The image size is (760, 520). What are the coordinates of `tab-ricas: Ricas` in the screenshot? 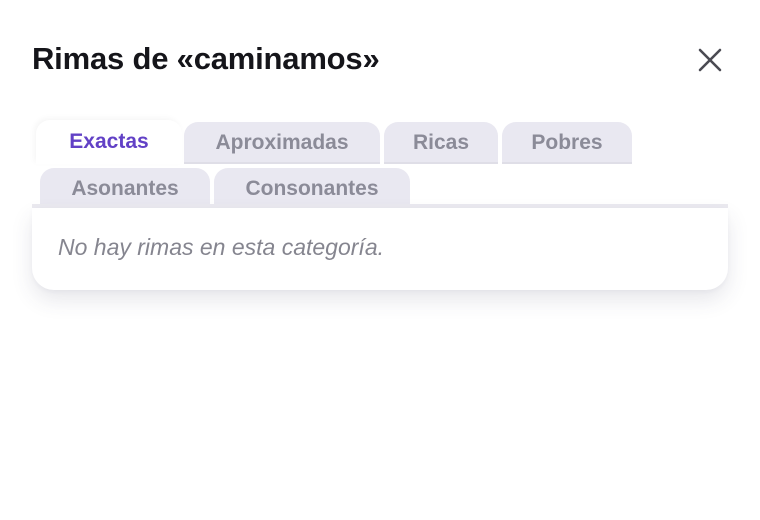 It's located at (441, 143).